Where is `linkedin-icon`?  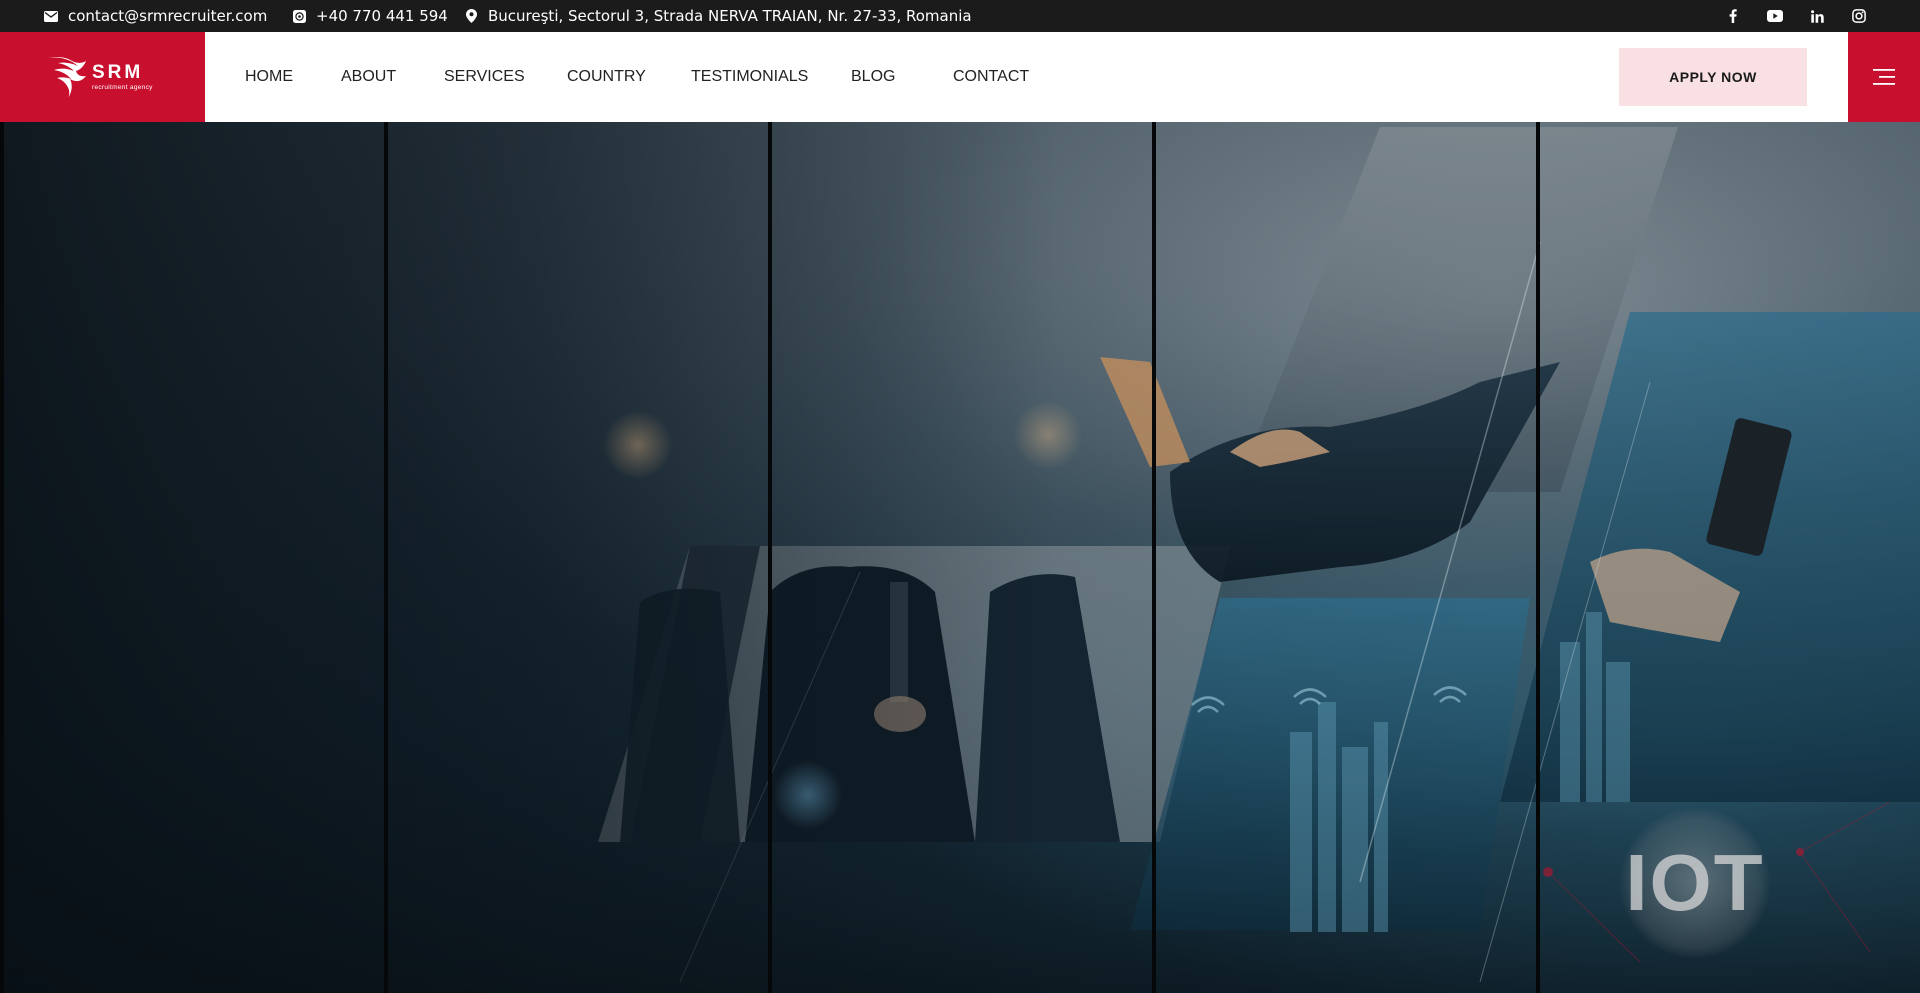 linkedin-icon is located at coordinates (1817, 16).